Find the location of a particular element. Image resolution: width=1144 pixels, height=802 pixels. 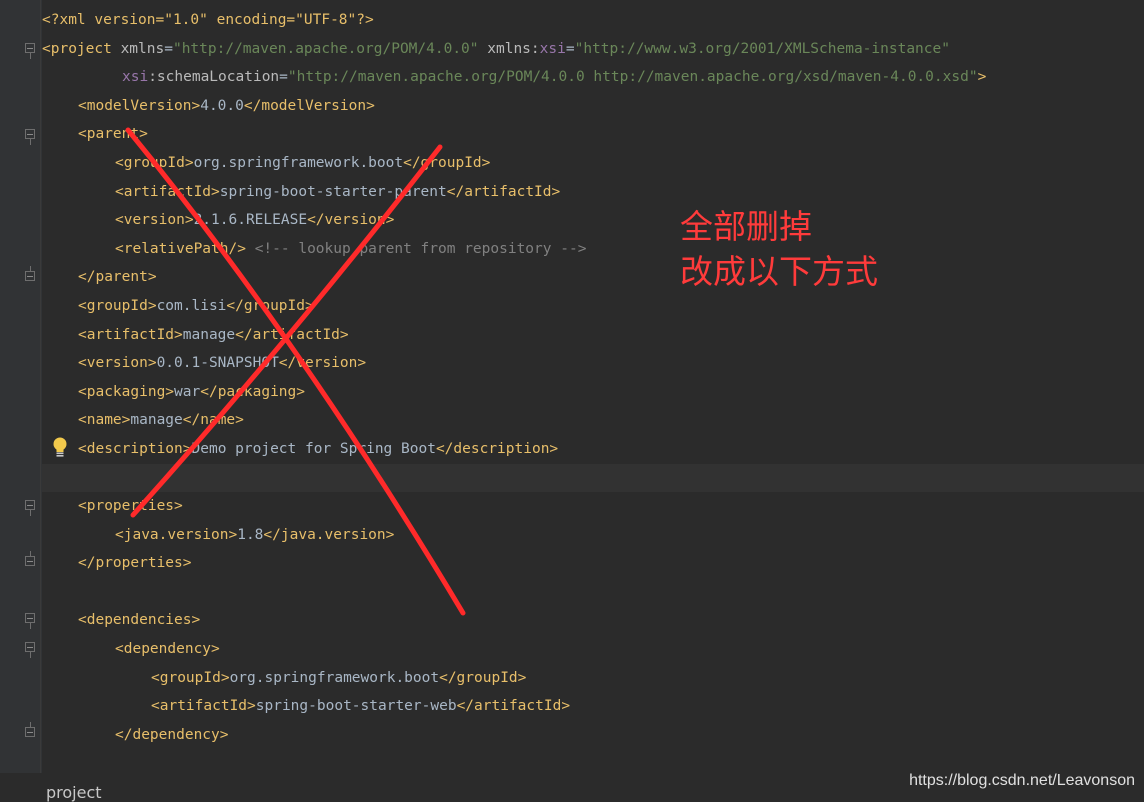

breadcrumb: project is located at coordinates (74, 792).